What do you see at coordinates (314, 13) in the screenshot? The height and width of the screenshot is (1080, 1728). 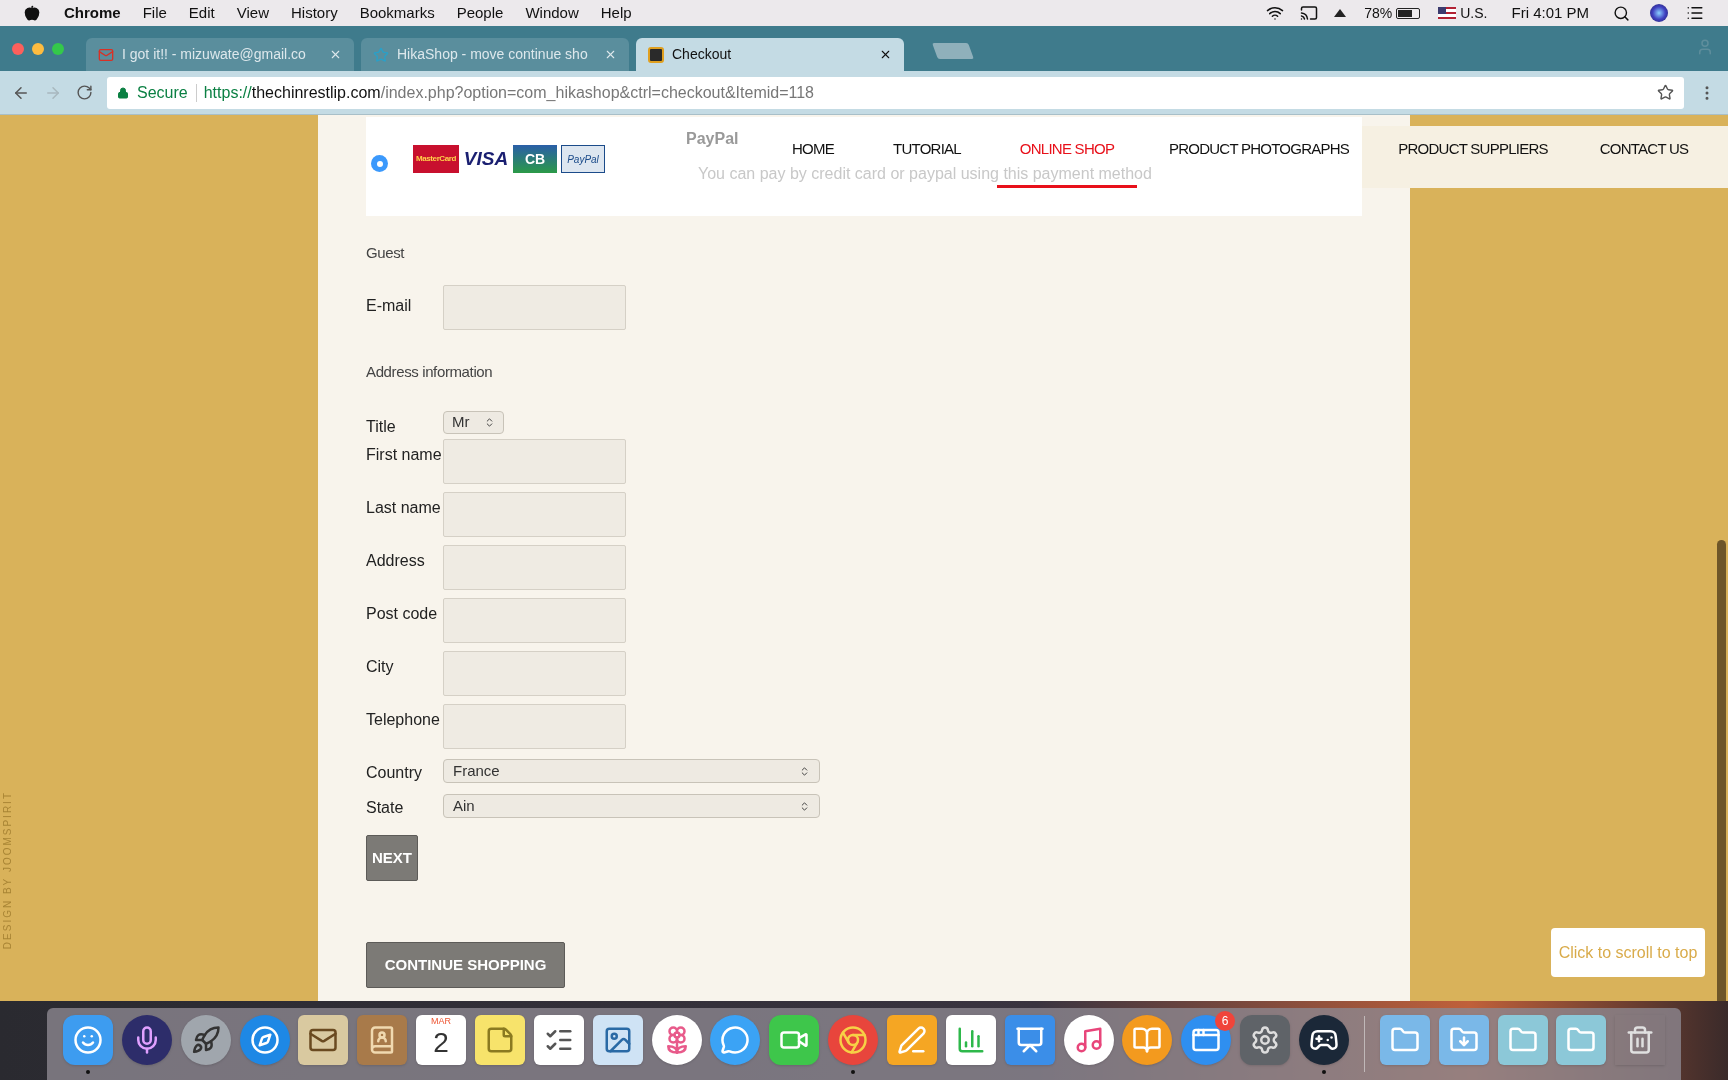 I see `menu-item: History` at bounding box center [314, 13].